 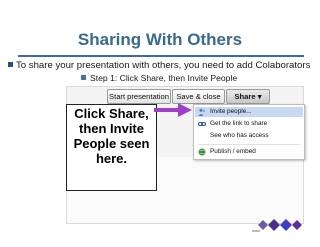 What do you see at coordinates (239, 123) in the screenshot?
I see `menu-item-label: Get the link to share` at bounding box center [239, 123].